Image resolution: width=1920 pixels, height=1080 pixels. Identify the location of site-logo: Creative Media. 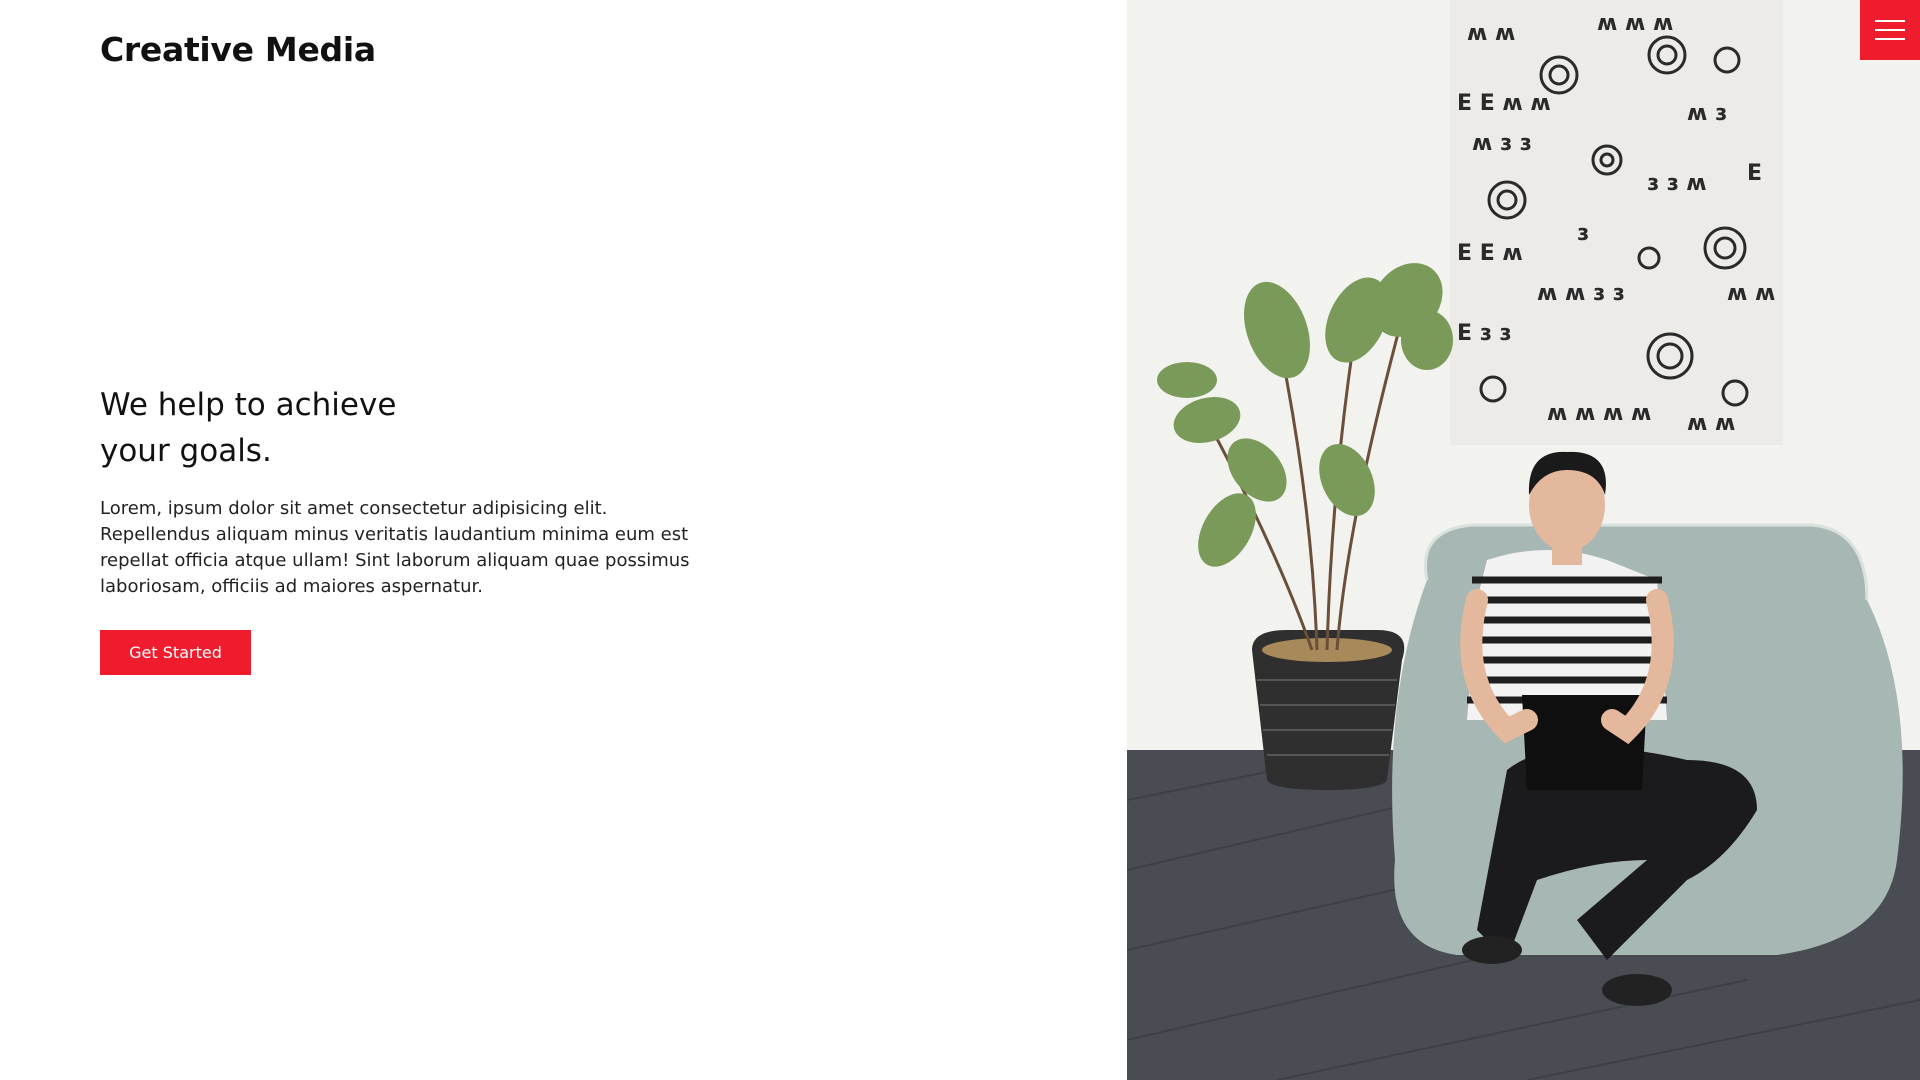
(238, 49).